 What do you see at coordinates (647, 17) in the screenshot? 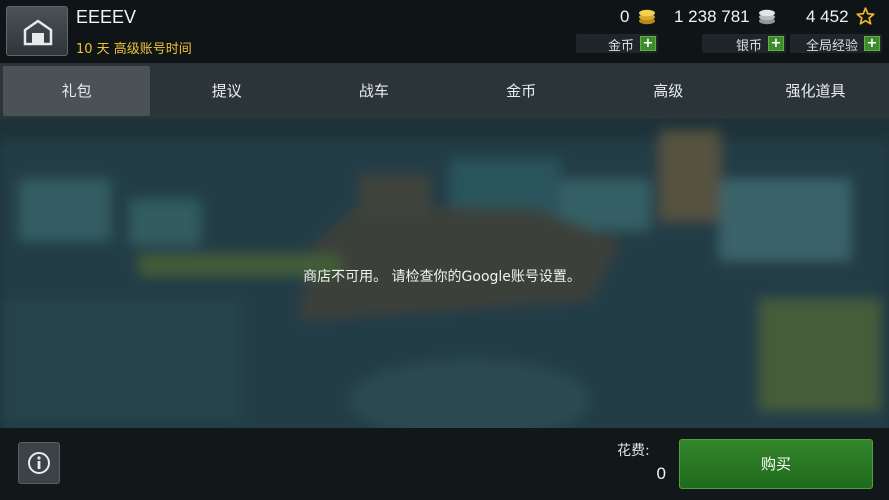
I see `gold-coins-icon` at bounding box center [647, 17].